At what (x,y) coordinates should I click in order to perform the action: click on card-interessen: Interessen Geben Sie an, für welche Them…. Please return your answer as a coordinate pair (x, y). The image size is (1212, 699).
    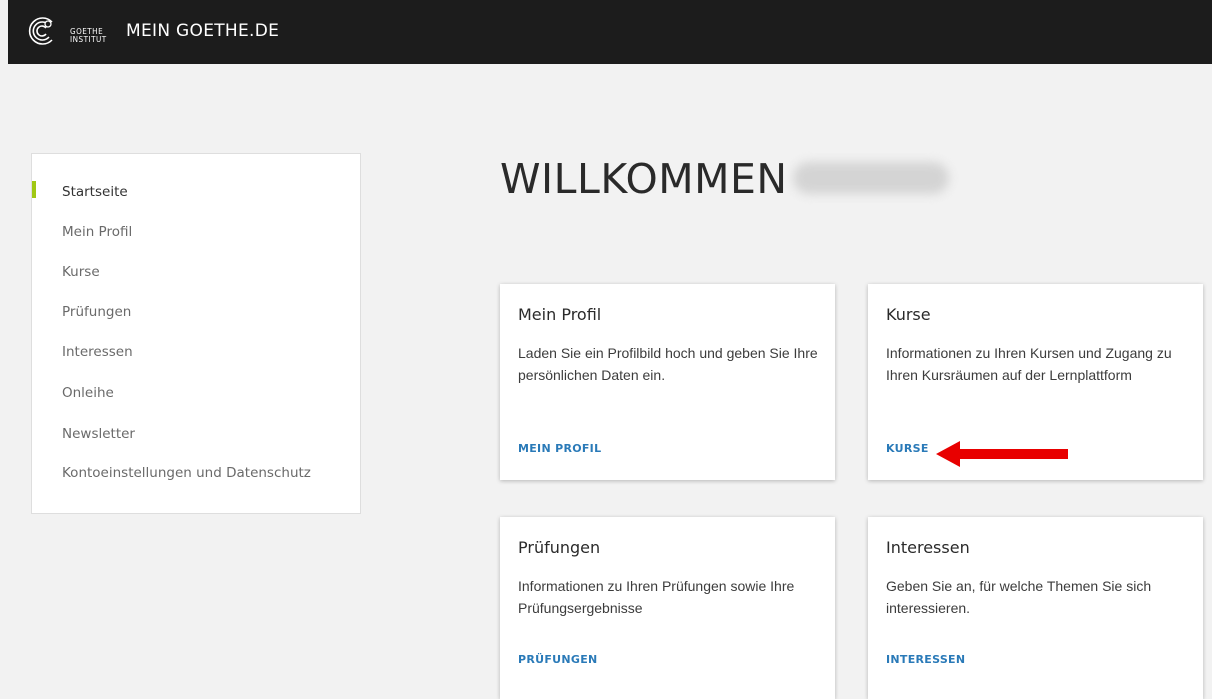
    Looking at the image, I should click on (1035, 608).